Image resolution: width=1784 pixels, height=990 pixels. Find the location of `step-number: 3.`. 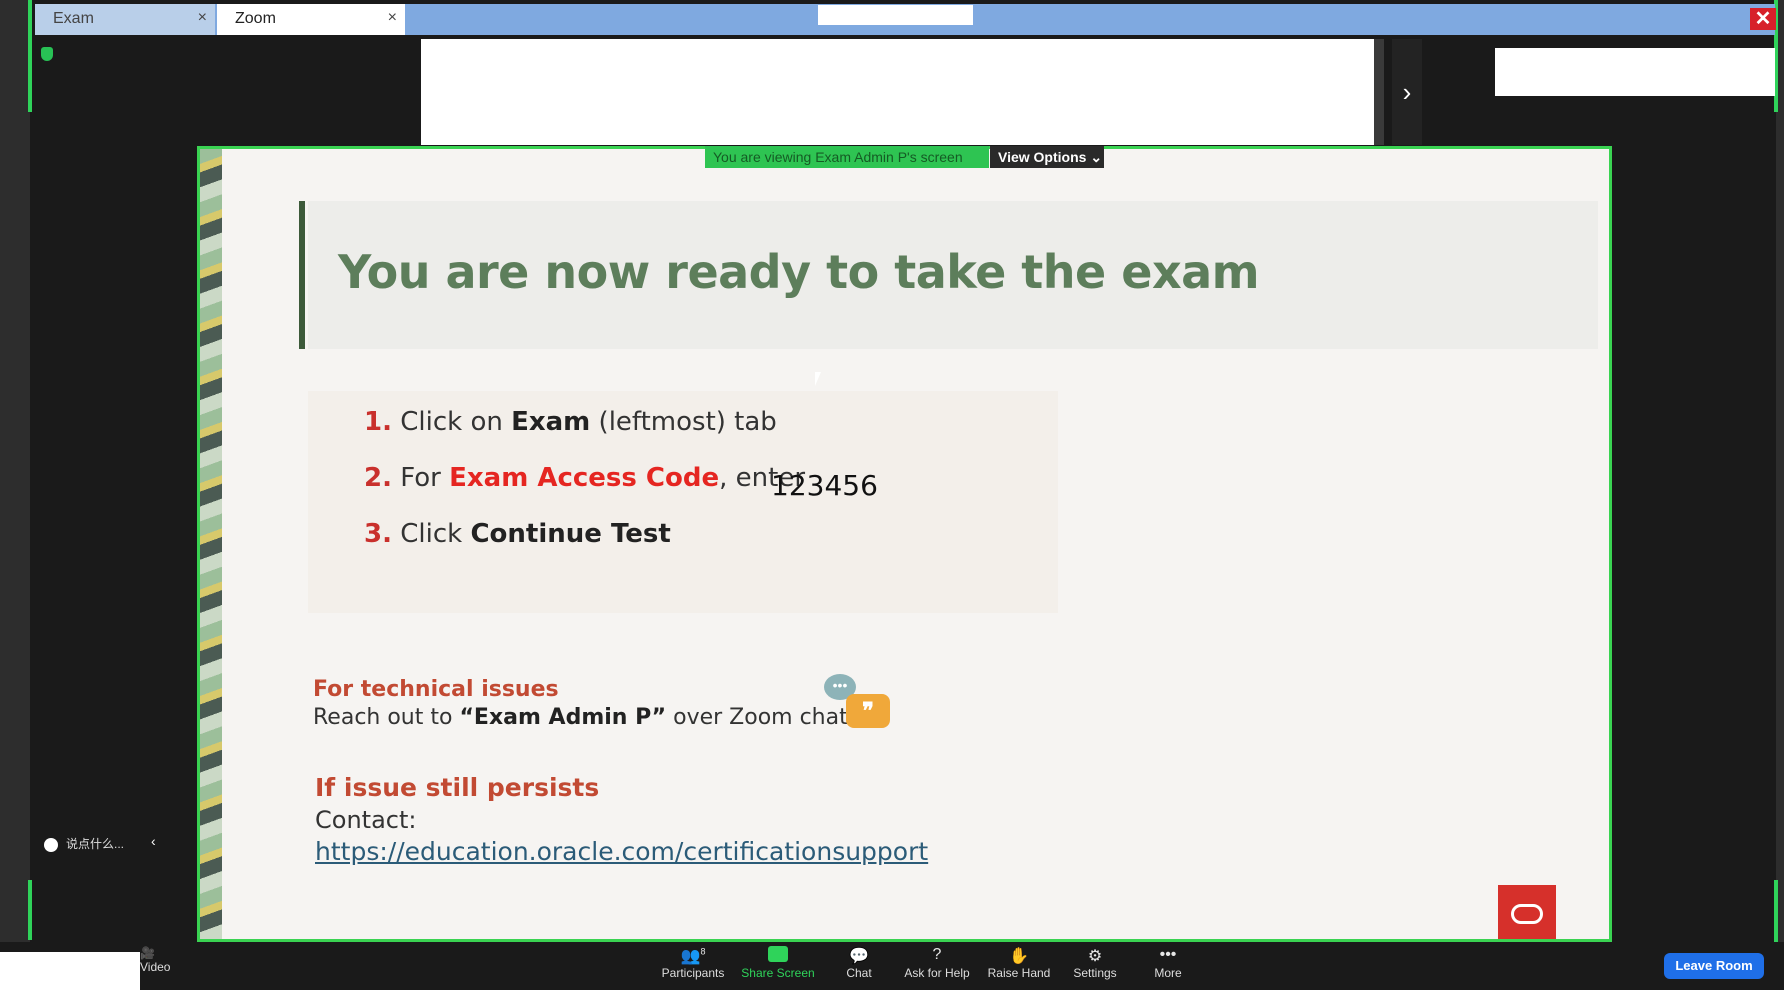

step-number: 3. is located at coordinates (378, 534).